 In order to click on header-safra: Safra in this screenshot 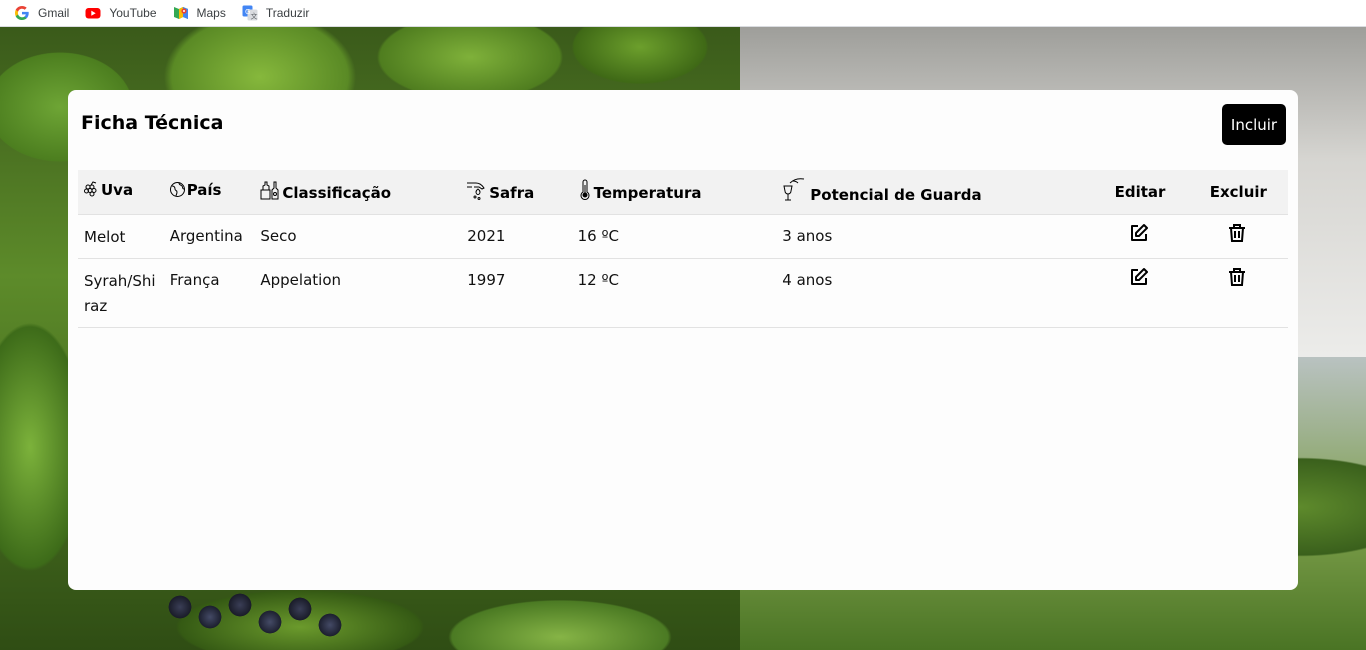, I will do `click(516, 192)`.